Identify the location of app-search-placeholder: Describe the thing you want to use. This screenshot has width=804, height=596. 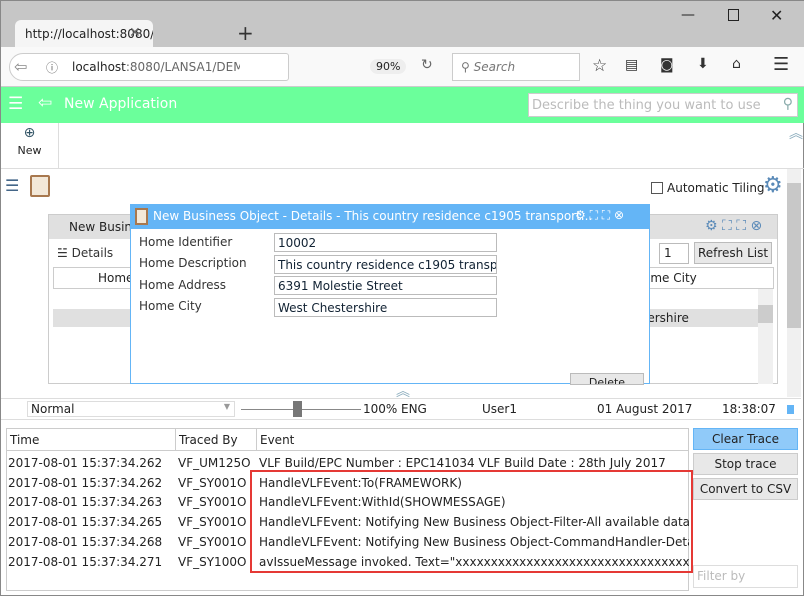
(646, 105).